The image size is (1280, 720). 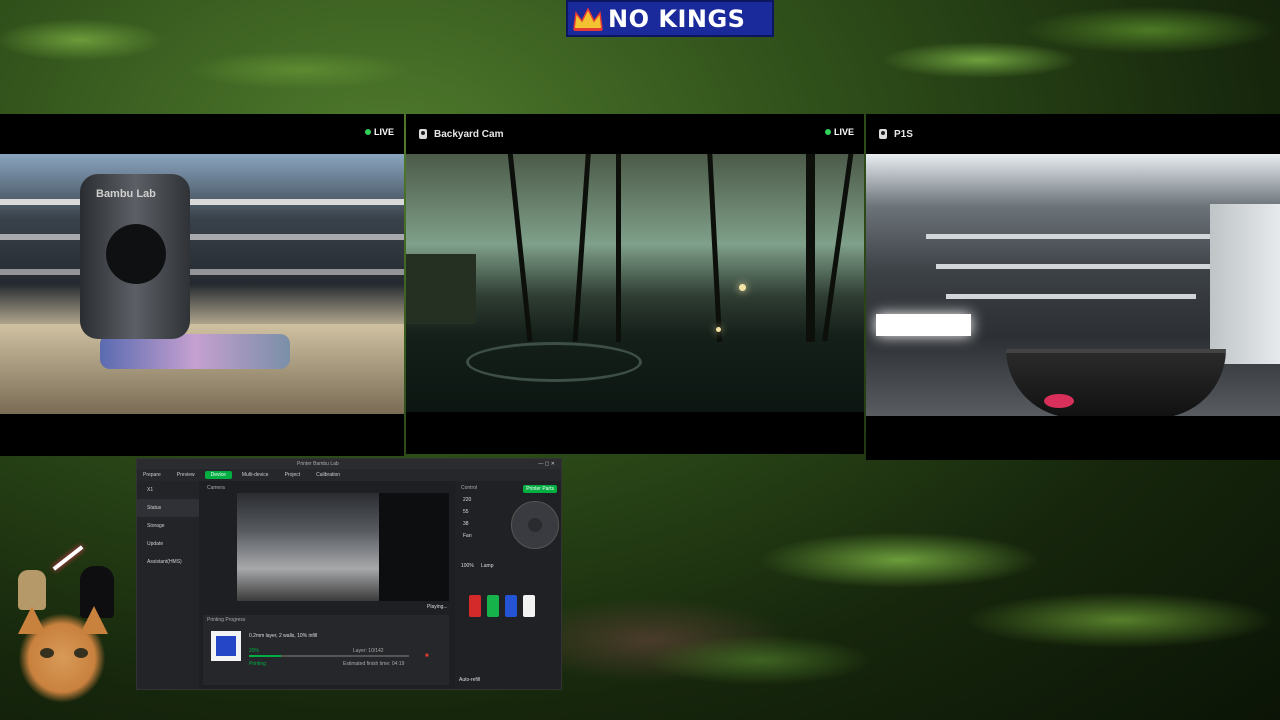 What do you see at coordinates (168, 585) in the screenshot?
I see `device-sidebar: X1 Status Storage Update Assistant(HMS)` at bounding box center [168, 585].